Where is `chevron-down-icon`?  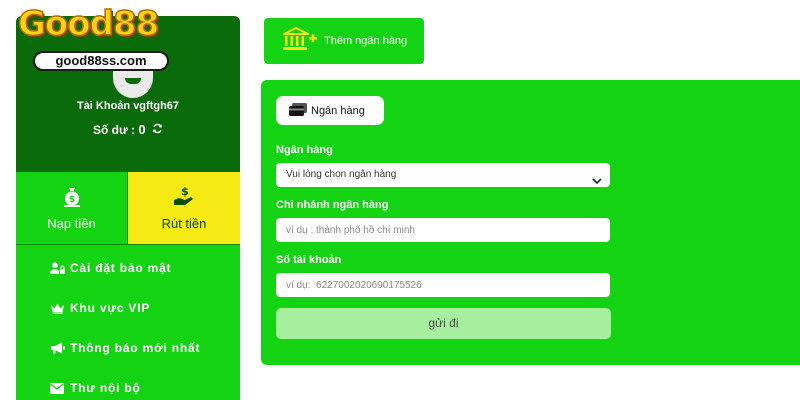 chevron-down-icon is located at coordinates (597, 183).